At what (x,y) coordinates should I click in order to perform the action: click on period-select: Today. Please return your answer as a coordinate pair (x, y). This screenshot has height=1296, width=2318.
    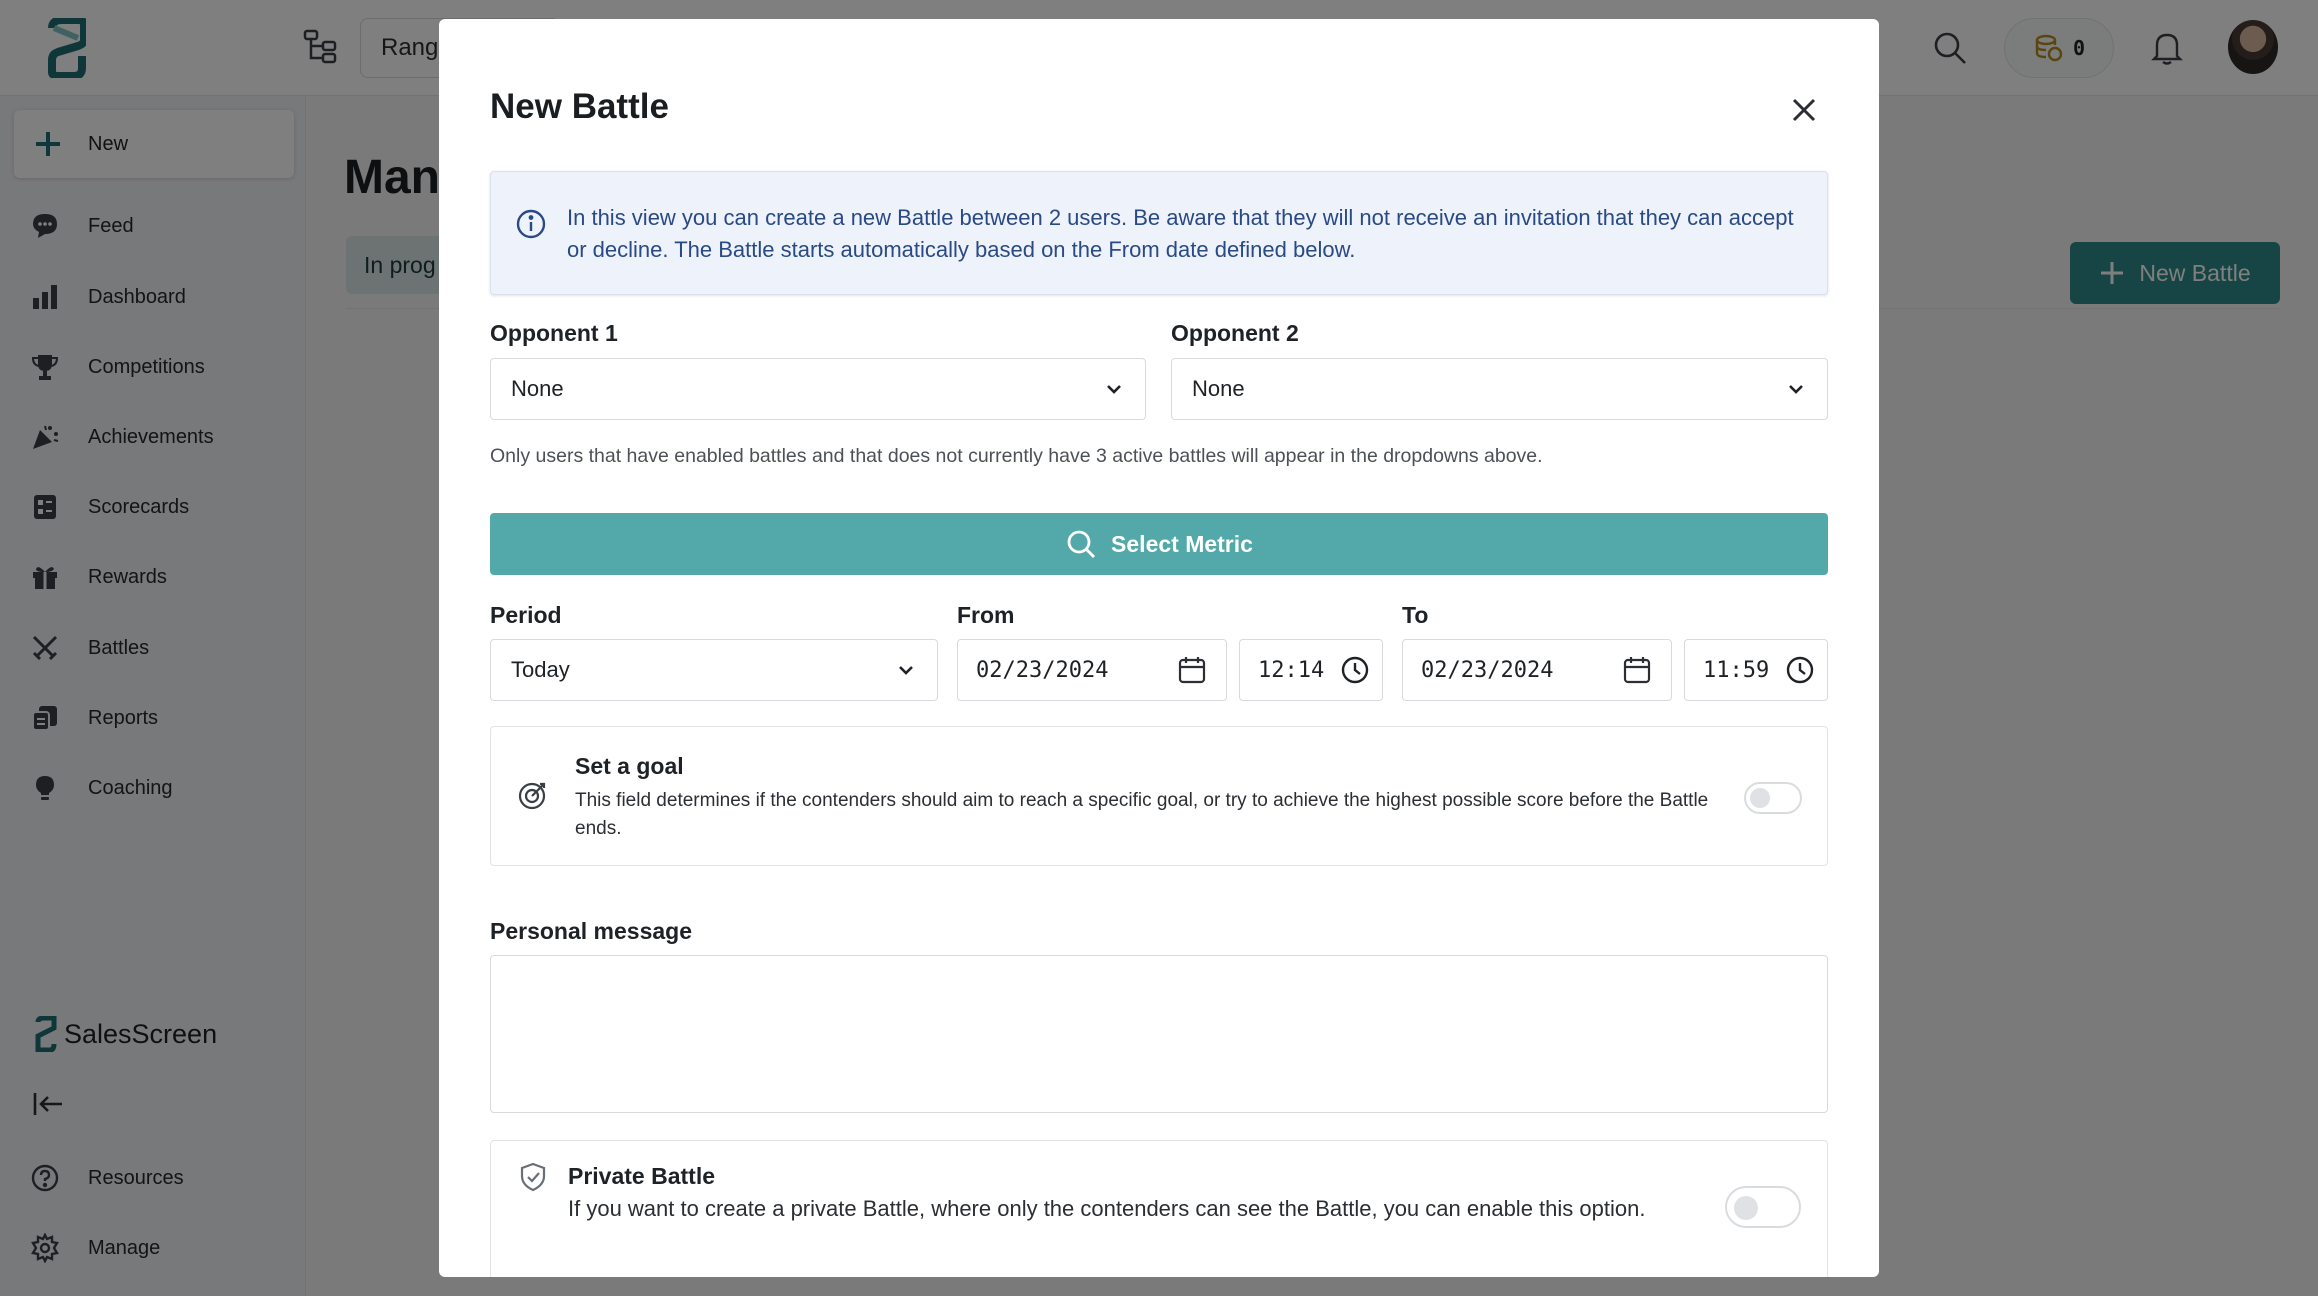
    Looking at the image, I should click on (714, 670).